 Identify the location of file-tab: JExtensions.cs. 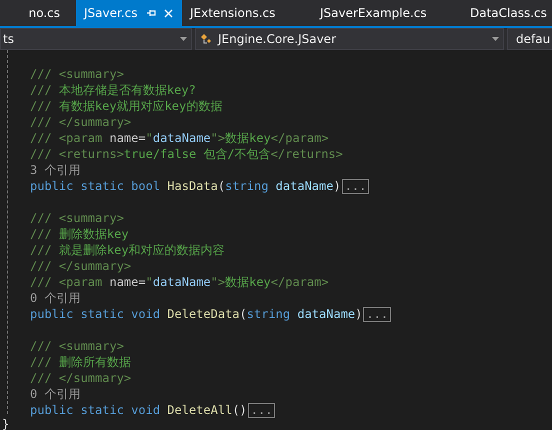
(247, 13).